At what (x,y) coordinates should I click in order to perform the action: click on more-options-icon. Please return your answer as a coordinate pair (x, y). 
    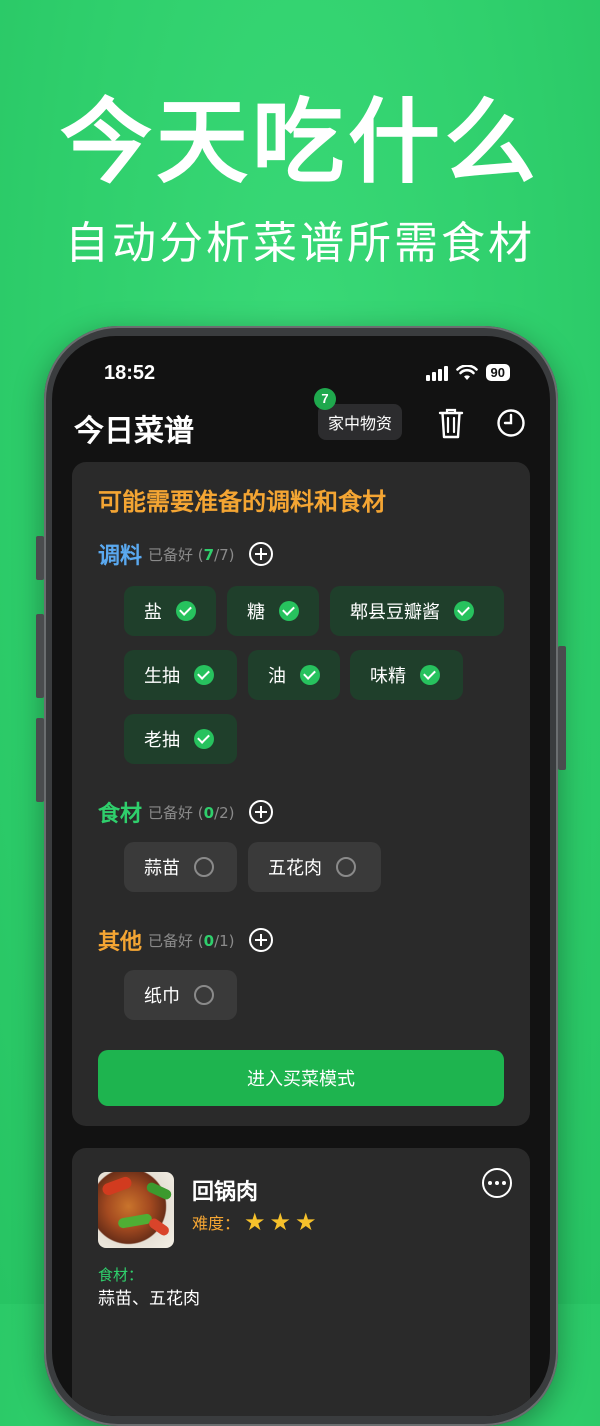
    Looking at the image, I should click on (497, 1183).